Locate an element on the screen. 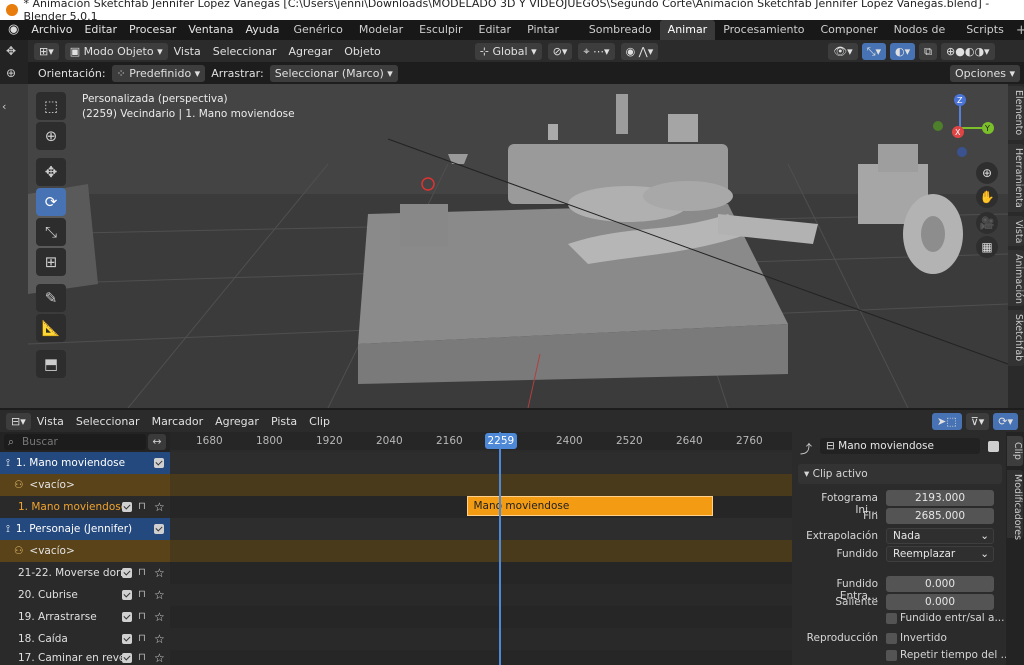 The width and height of the screenshot is (1024, 665). blend-out-field: 0.000 is located at coordinates (940, 602).